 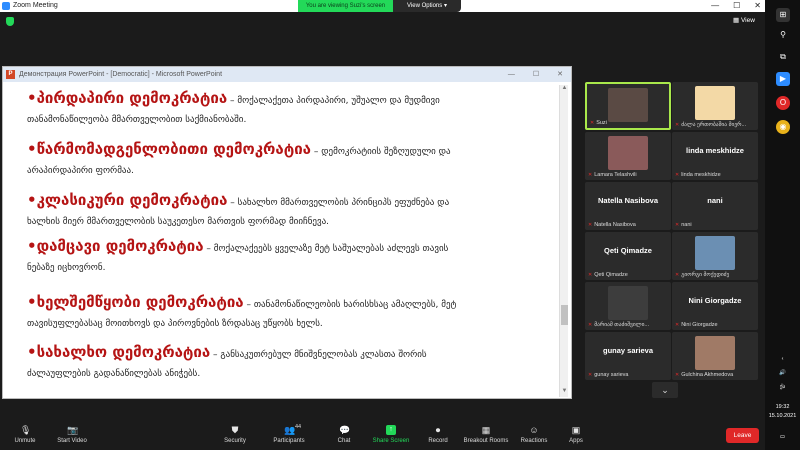 I want to click on reactions-label: Reactions, so click(x=534, y=441).